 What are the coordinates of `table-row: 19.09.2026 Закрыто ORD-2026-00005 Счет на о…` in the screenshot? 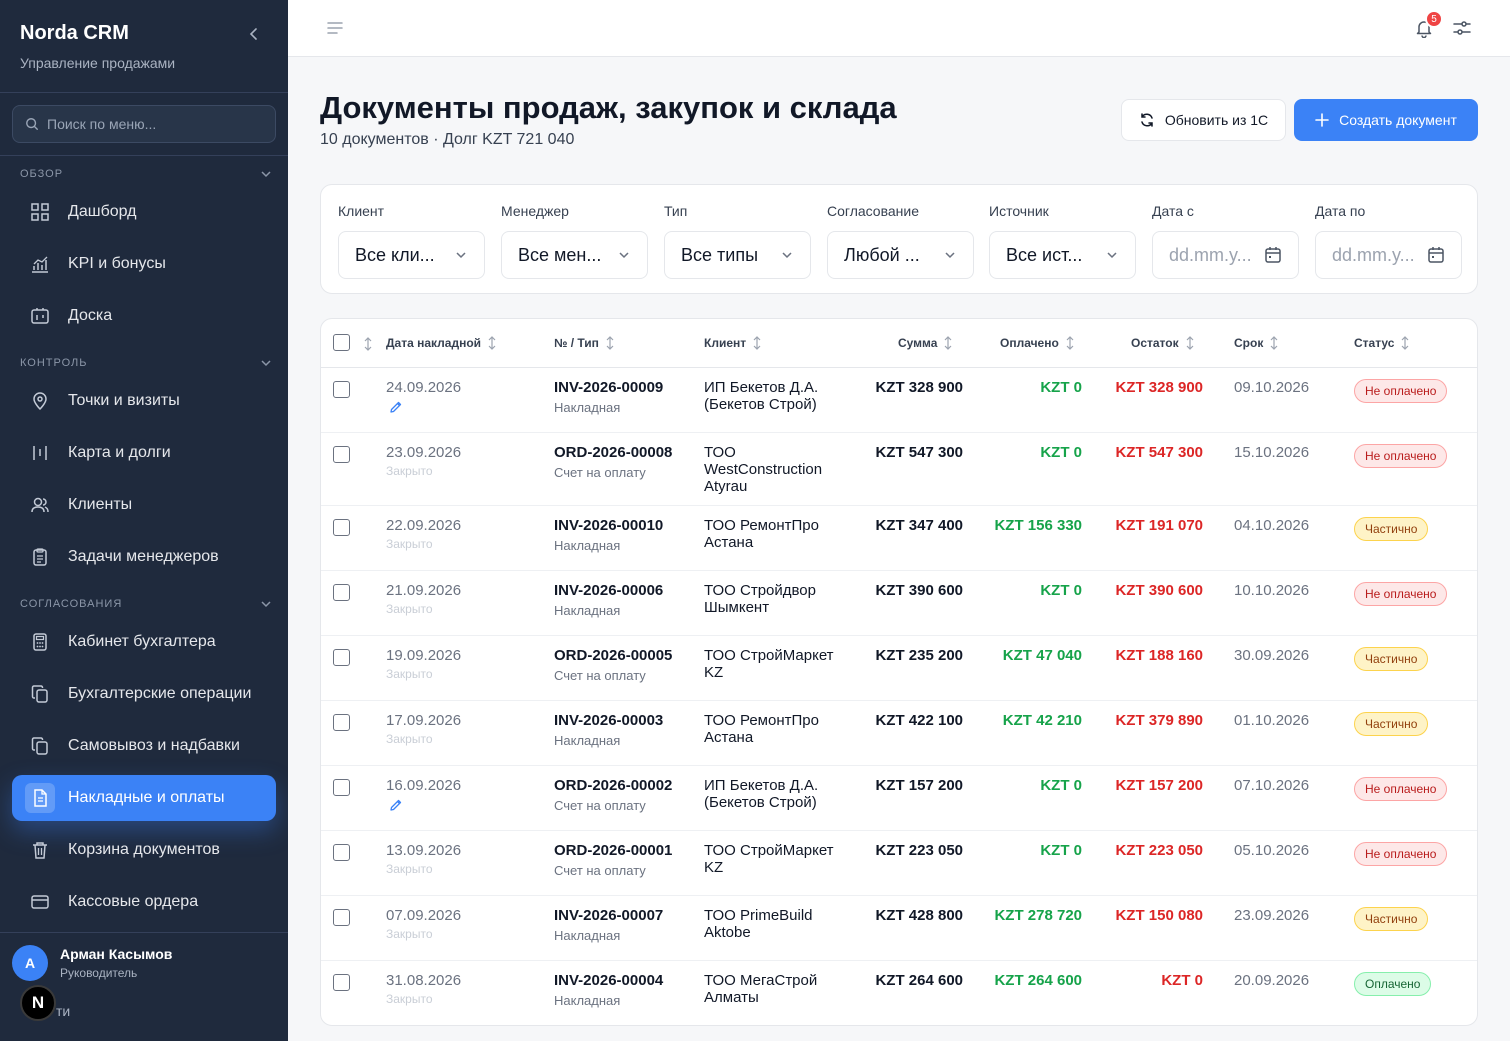 It's located at (899, 668).